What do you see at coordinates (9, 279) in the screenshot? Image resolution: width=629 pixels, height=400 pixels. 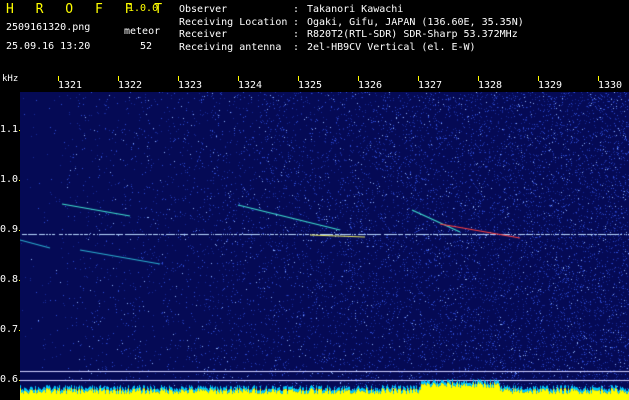 I see `y-tick-label: 0.8` at bounding box center [9, 279].